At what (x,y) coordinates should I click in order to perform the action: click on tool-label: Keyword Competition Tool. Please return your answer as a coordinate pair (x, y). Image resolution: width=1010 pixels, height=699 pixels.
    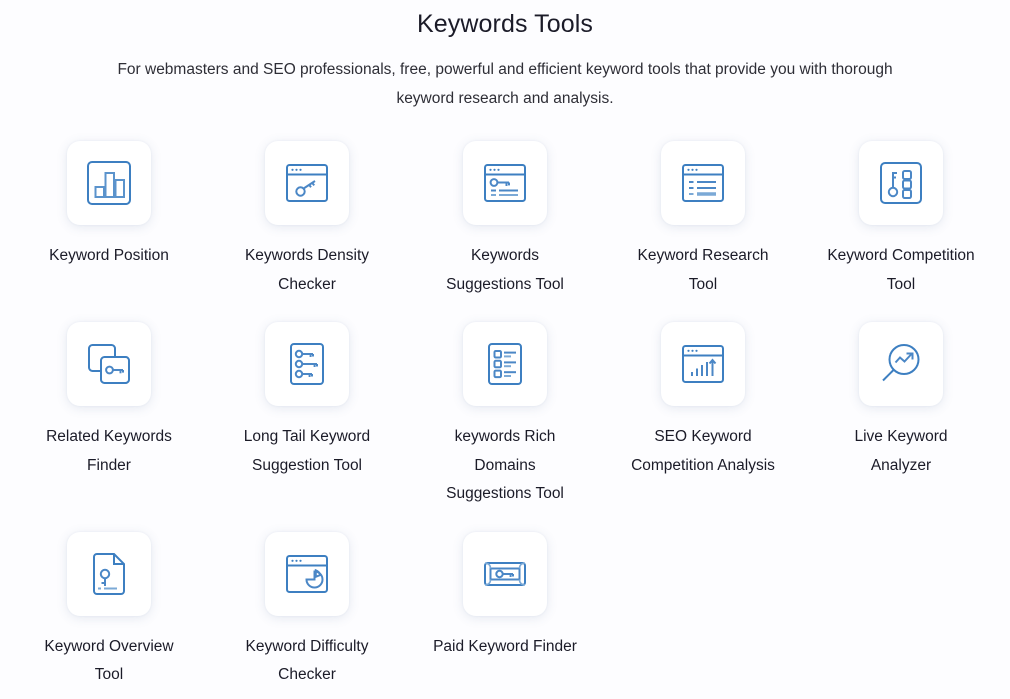
    Looking at the image, I should click on (901, 270).